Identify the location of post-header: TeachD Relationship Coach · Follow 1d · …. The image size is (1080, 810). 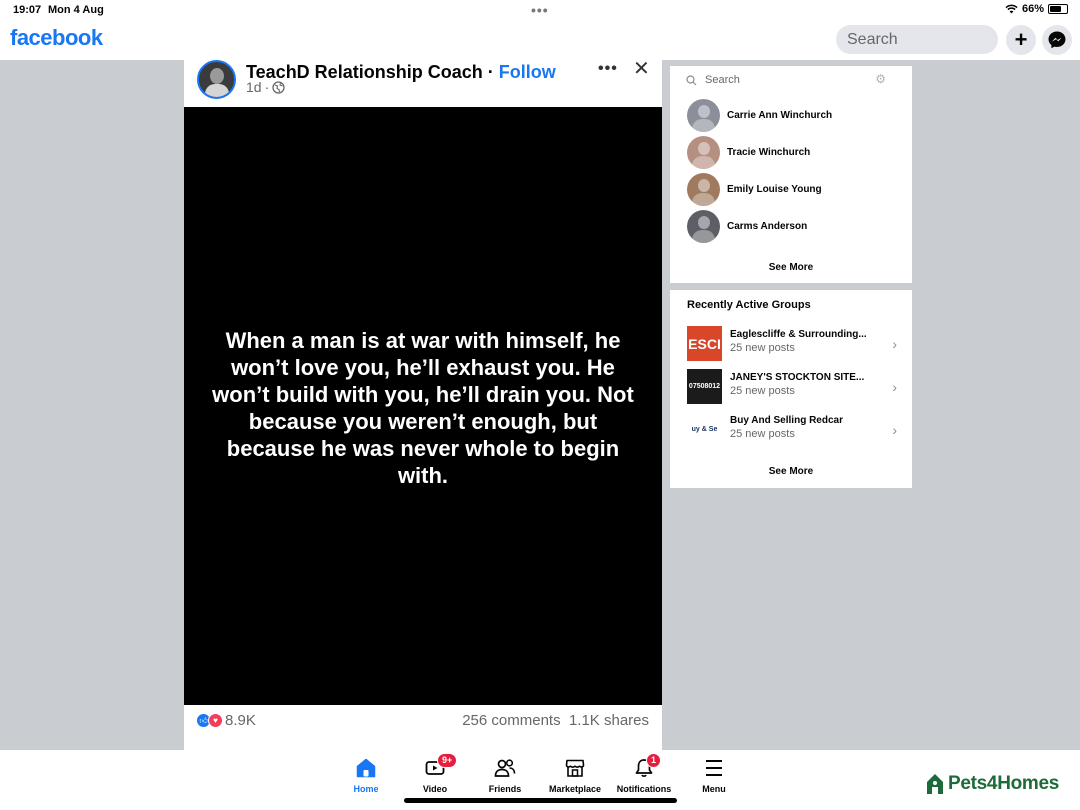
(423, 83).